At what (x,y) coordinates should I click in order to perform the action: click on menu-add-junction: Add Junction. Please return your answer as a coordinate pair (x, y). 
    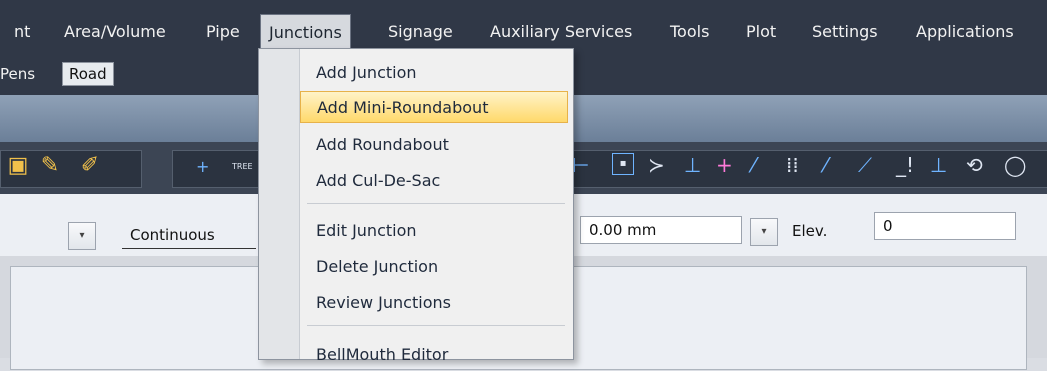
    Looking at the image, I should click on (434, 73).